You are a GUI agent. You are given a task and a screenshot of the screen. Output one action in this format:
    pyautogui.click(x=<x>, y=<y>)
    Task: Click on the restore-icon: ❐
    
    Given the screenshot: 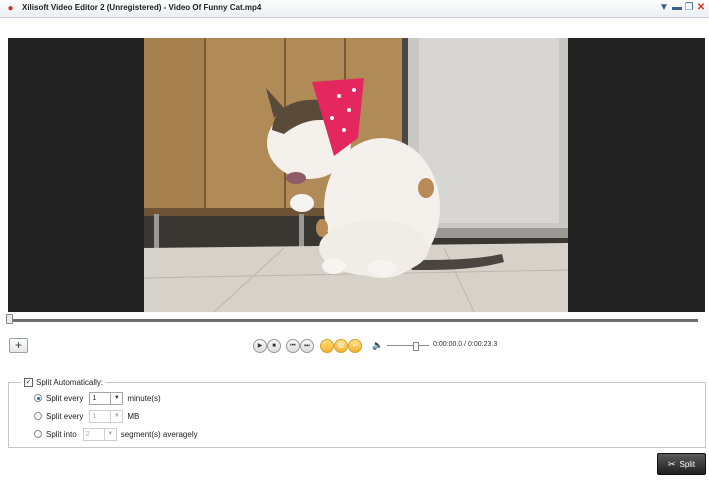 What is the action you would take?
    pyautogui.click(x=689, y=8)
    